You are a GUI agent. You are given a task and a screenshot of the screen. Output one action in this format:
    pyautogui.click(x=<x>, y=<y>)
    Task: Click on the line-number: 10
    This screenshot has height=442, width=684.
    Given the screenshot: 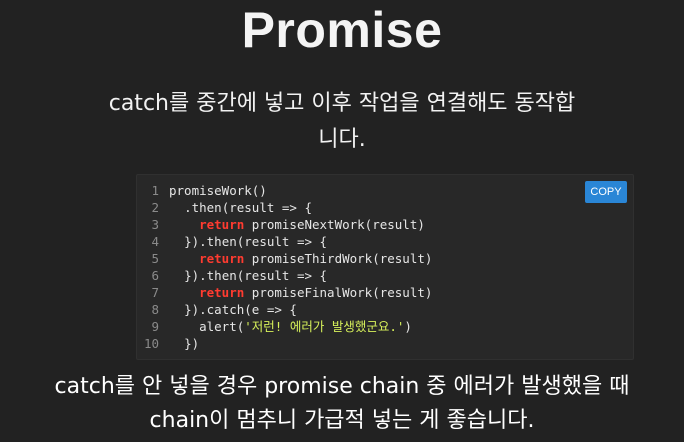 What is the action you would take?
    pyautogui.click(x=151, y=343)
    